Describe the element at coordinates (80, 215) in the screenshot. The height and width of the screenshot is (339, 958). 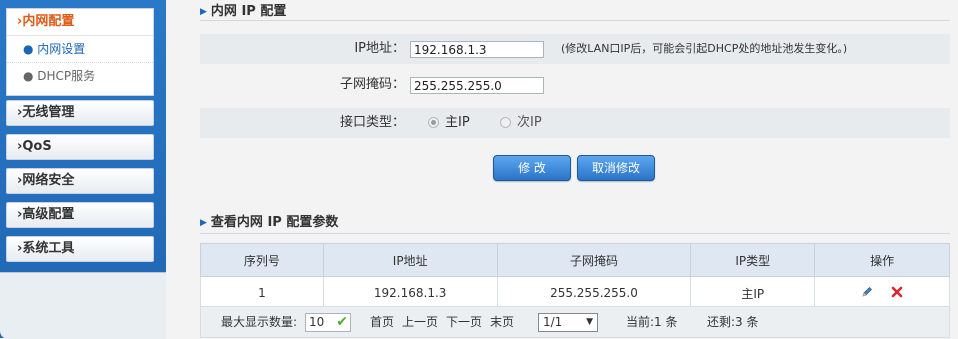
I see `sidebar-item-advanced: ›高级配置` at that location.